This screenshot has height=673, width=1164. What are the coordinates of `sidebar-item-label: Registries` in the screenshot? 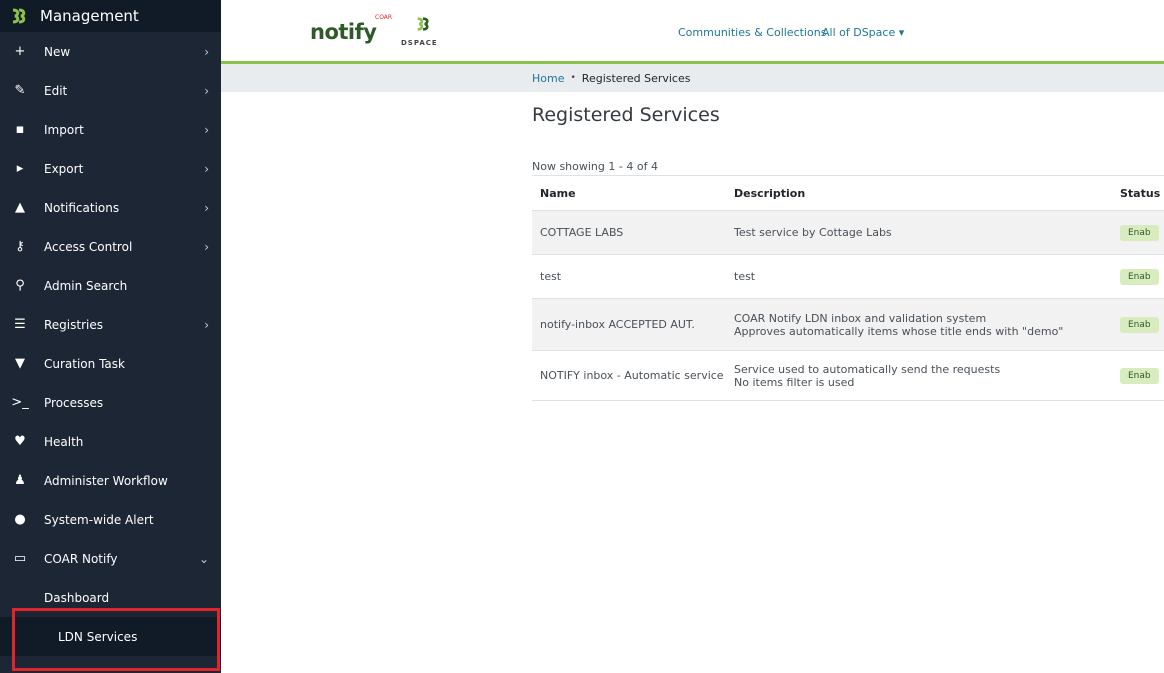 It's located at (73, 324).